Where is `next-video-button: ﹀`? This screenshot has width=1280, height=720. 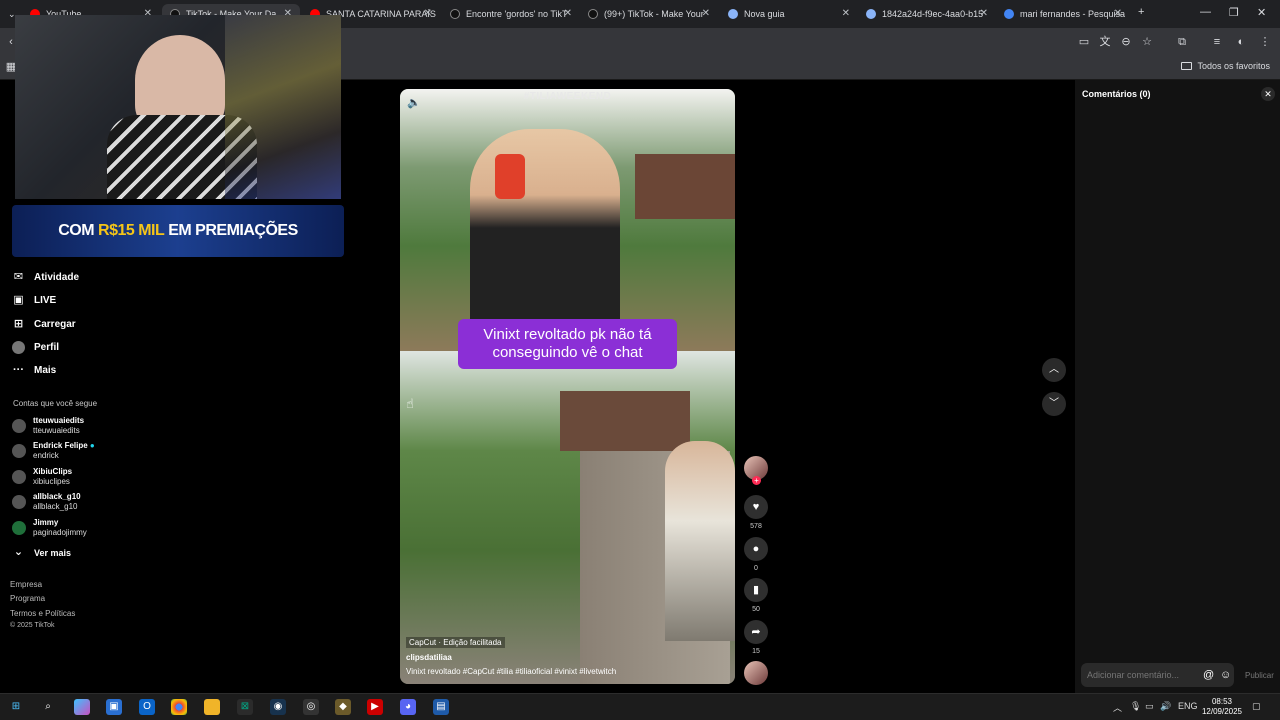 next-video-button: ﹀ is located at coordinates (1054, 404).